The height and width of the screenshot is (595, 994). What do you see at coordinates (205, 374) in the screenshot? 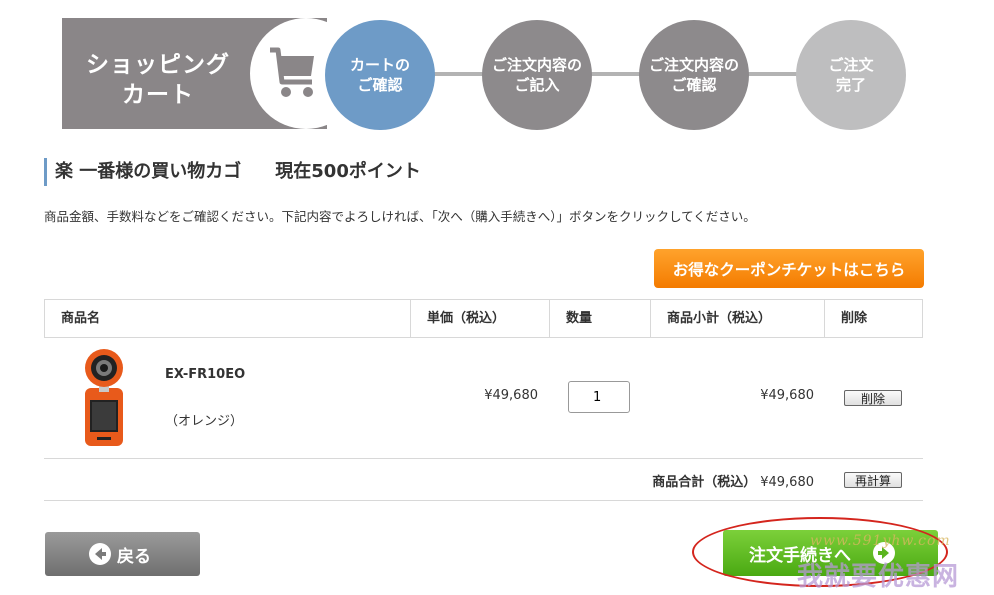
I see `product-name: EX-FR10EO` at bounding box center [205, 374].